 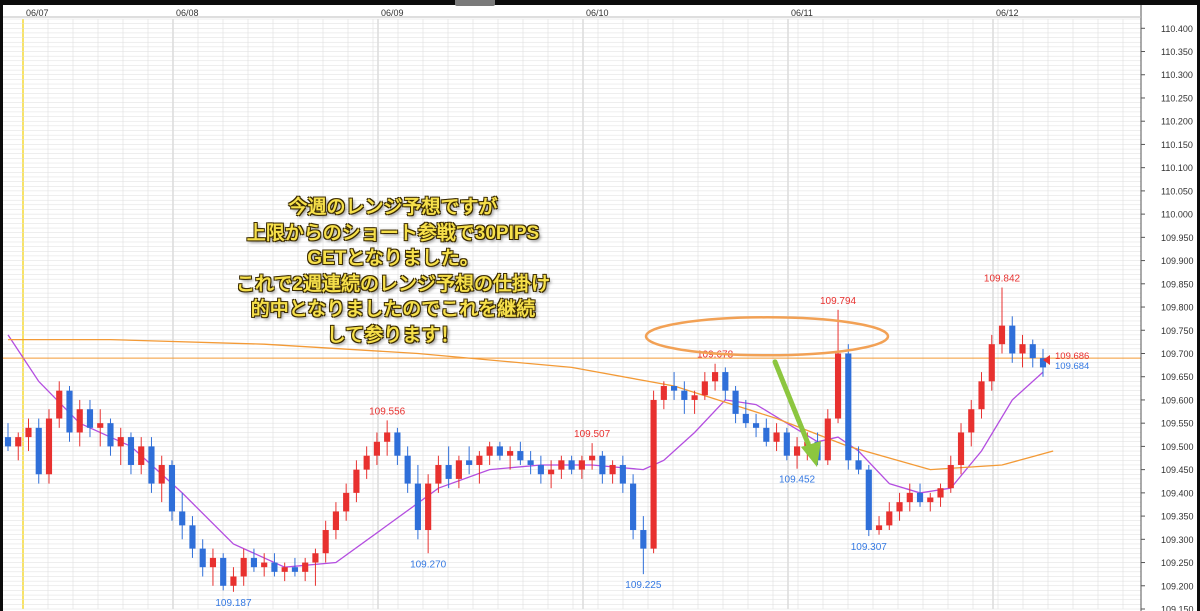 What do you see at coordinates (1177, 168) in the screenshot?
I see `price-tick-label: 110.100` at bounding box center [1177, 168].